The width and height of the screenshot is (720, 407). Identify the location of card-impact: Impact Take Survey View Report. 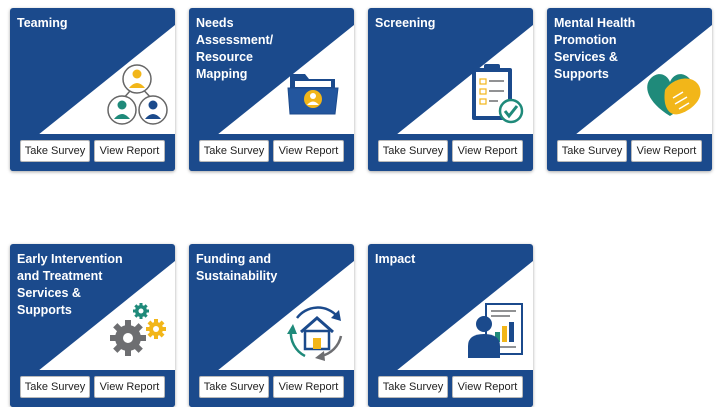
(450, 325).